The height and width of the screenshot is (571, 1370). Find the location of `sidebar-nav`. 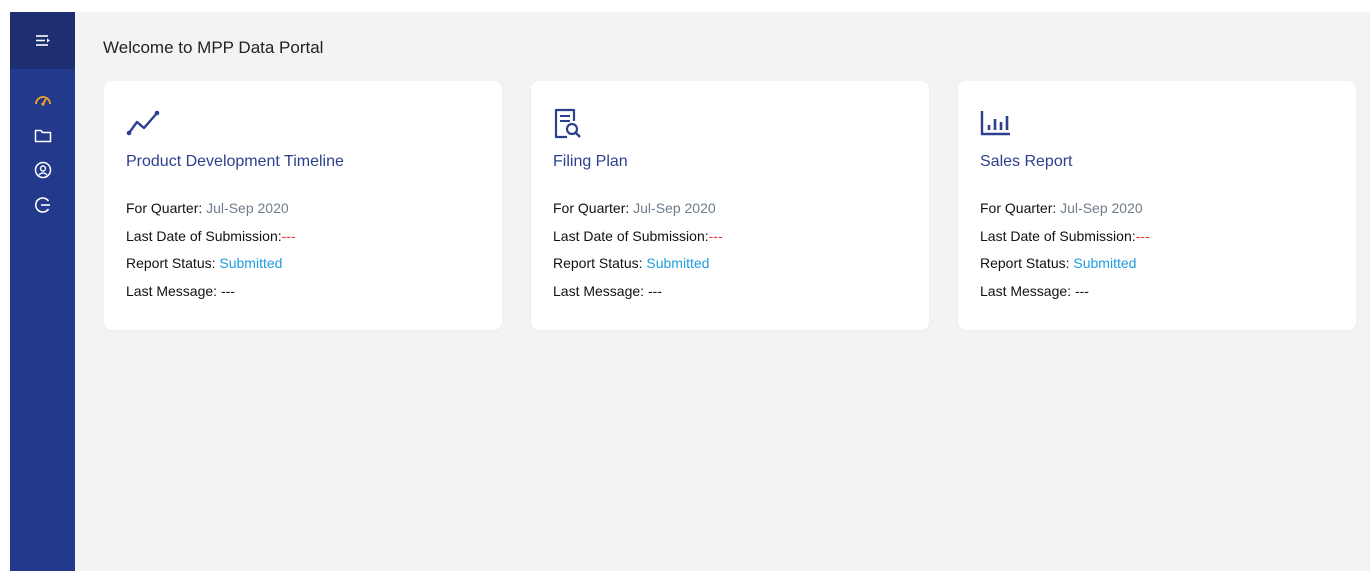

sidebar-nav is located at coordinates (42, 148).